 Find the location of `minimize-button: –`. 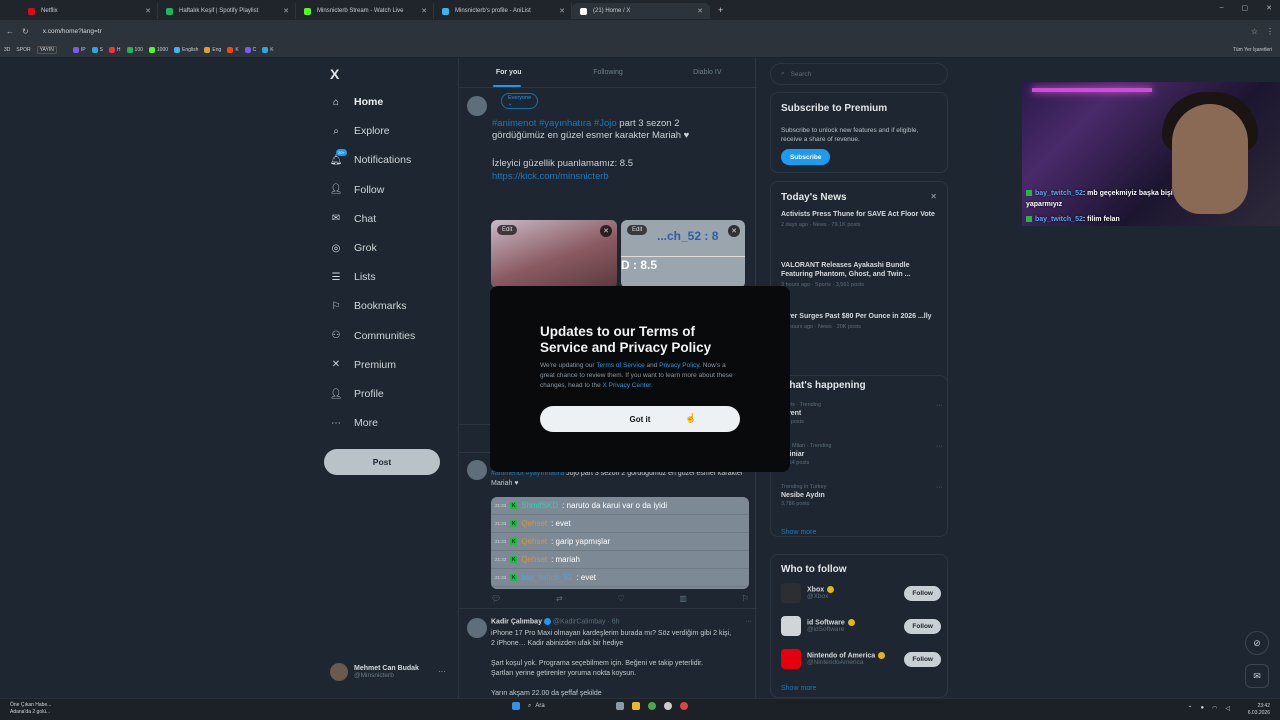

minimize-button: – is located at coordinates (1222, 8).